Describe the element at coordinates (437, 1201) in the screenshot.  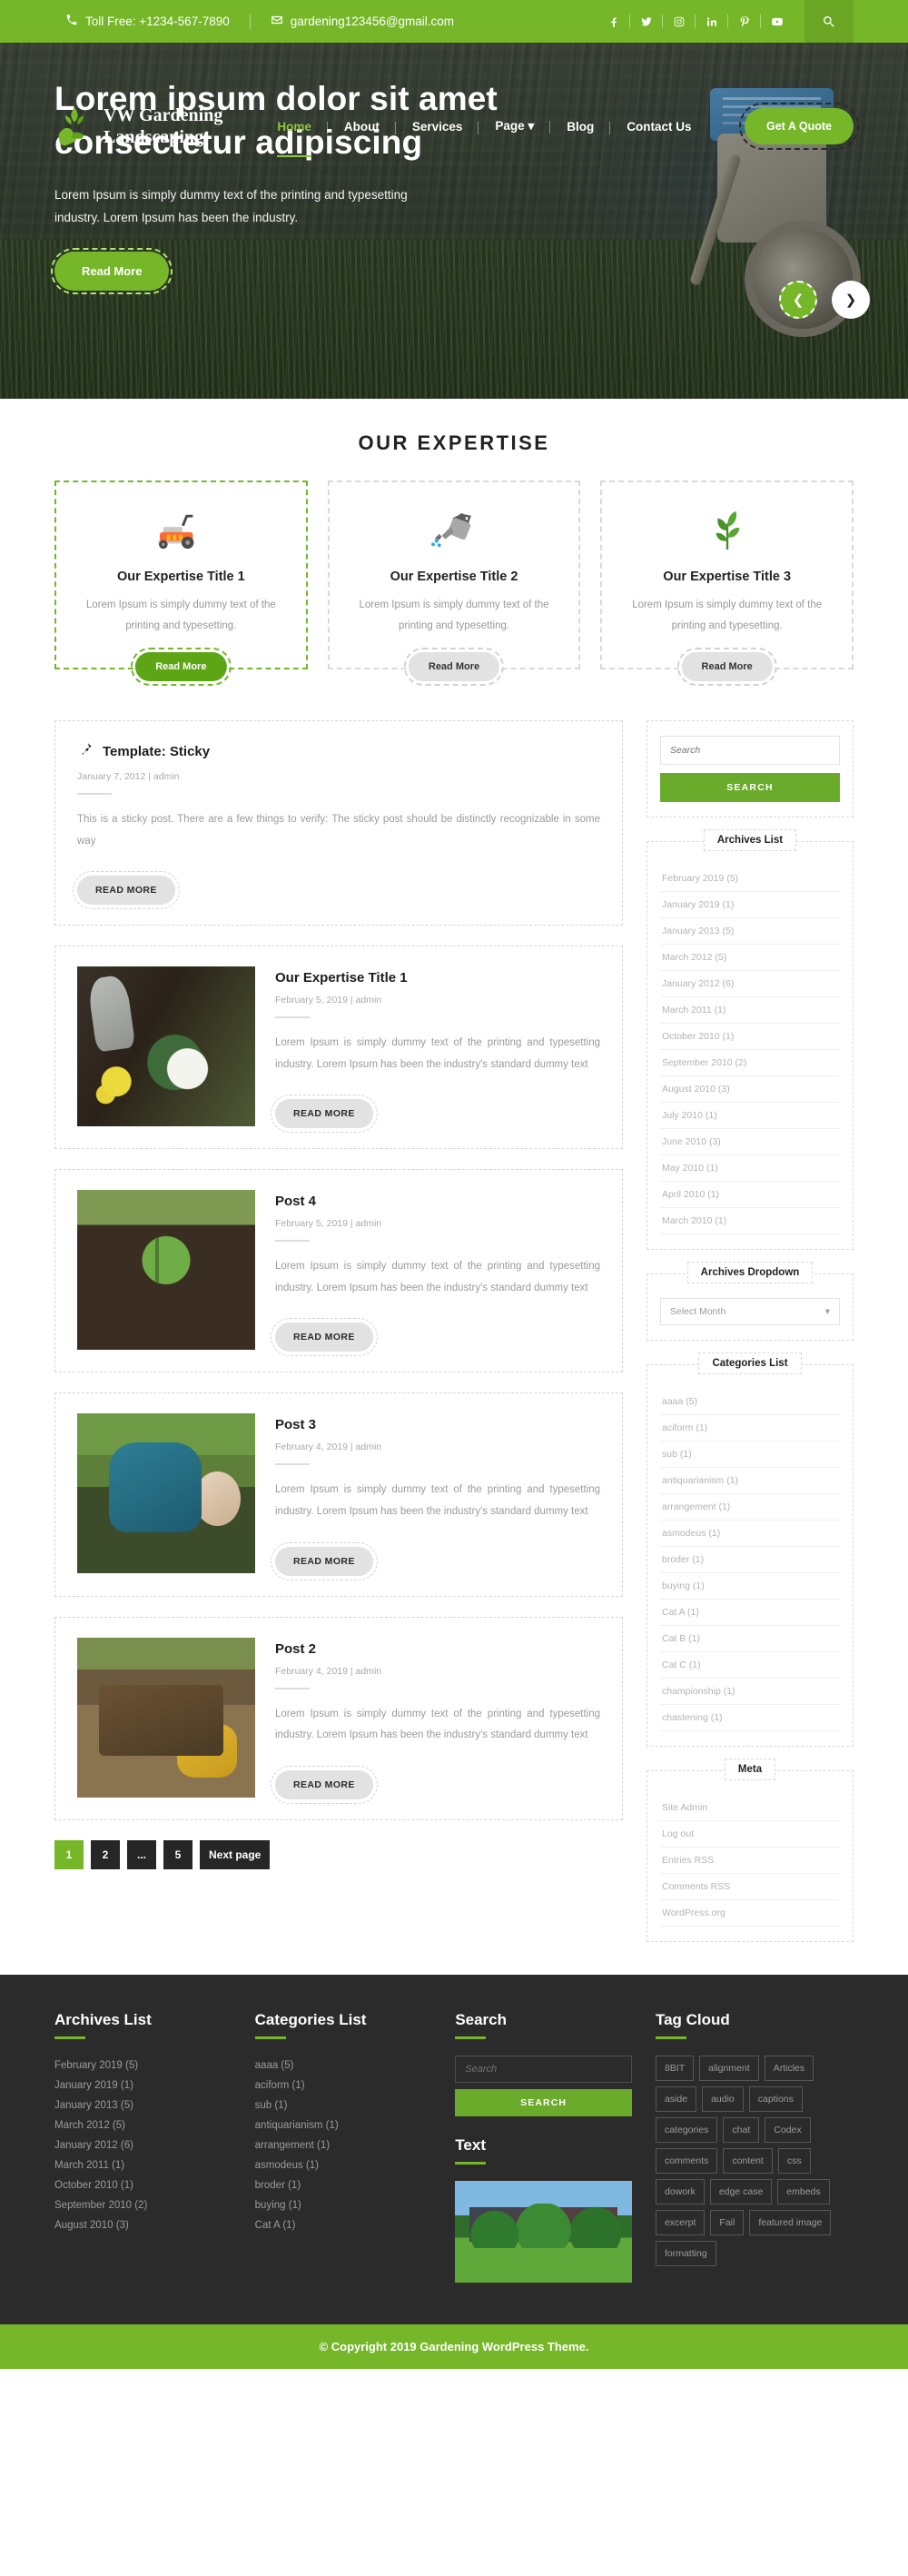
I see `post-title: Post 4` at that location.